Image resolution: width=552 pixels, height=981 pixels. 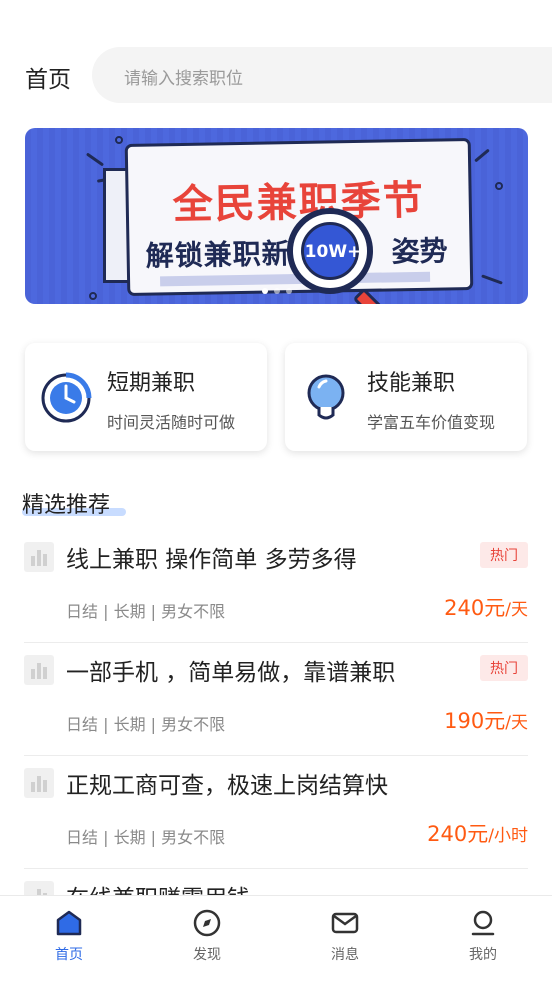 What do you see at coordinates (207, 955) in the screenshot?
I see `nav-label: 发现` at bounding box center [207, 955].